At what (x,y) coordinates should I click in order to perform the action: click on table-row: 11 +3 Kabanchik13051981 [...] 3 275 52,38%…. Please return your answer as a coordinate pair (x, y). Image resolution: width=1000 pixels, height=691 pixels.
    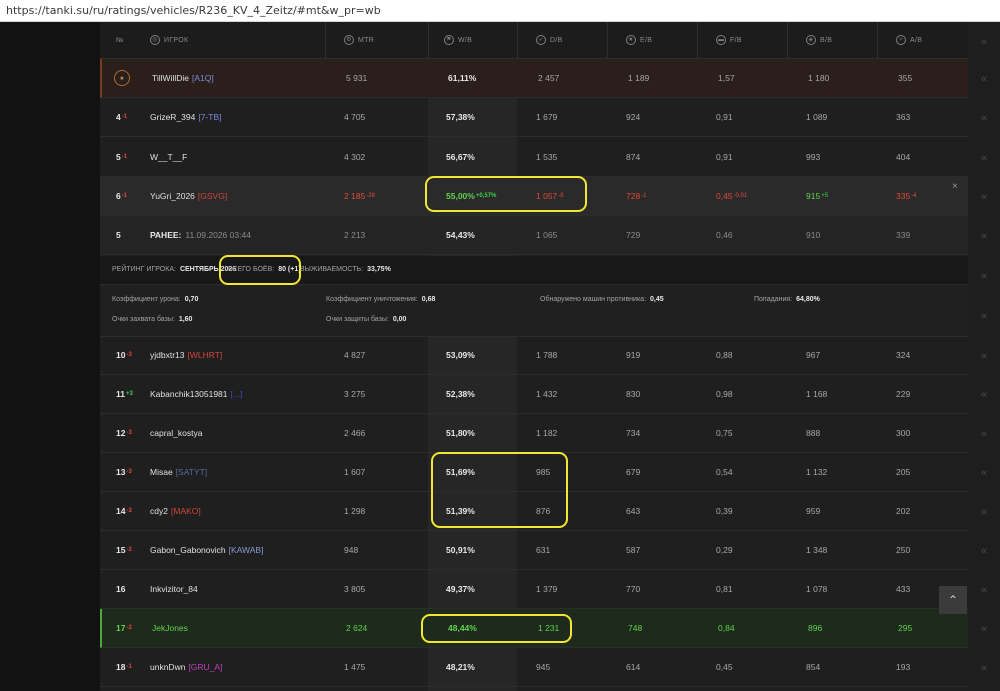
    Looking at the image, I should click on (534, 394).